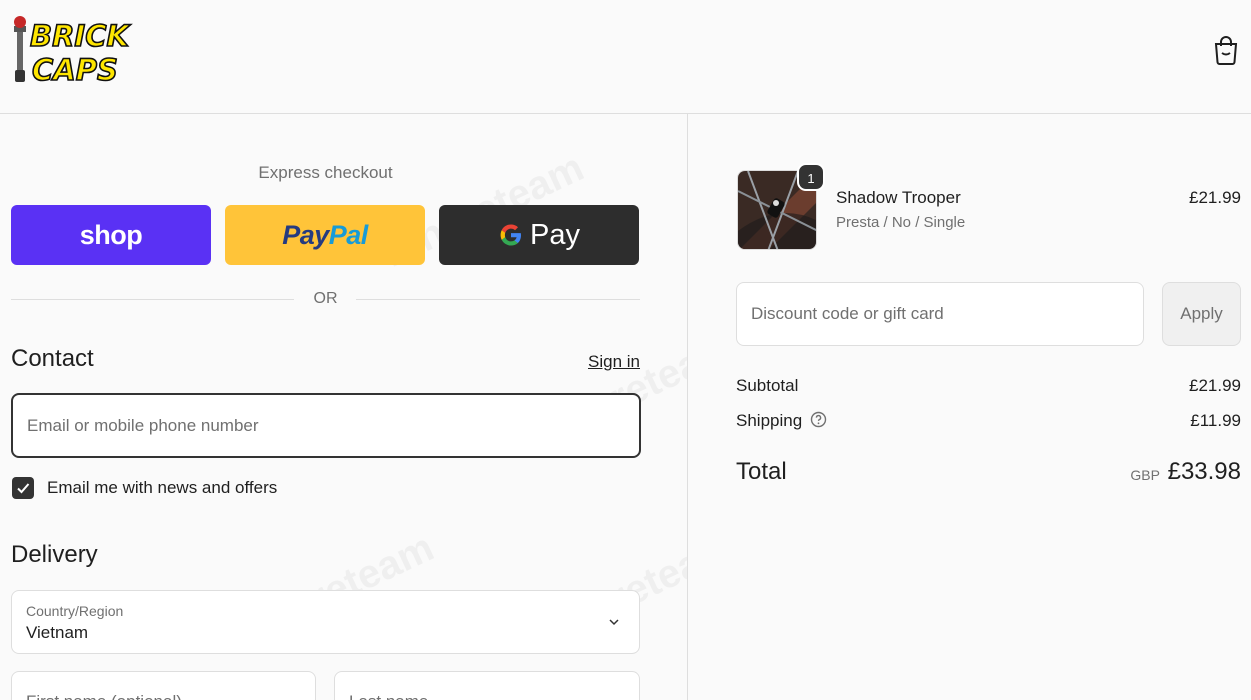 The image size is (1251, 700). What do you see at coordinates (614, 622) in the screenshot?
I see `chevron-down-icon` at bounding box center [614, 622].